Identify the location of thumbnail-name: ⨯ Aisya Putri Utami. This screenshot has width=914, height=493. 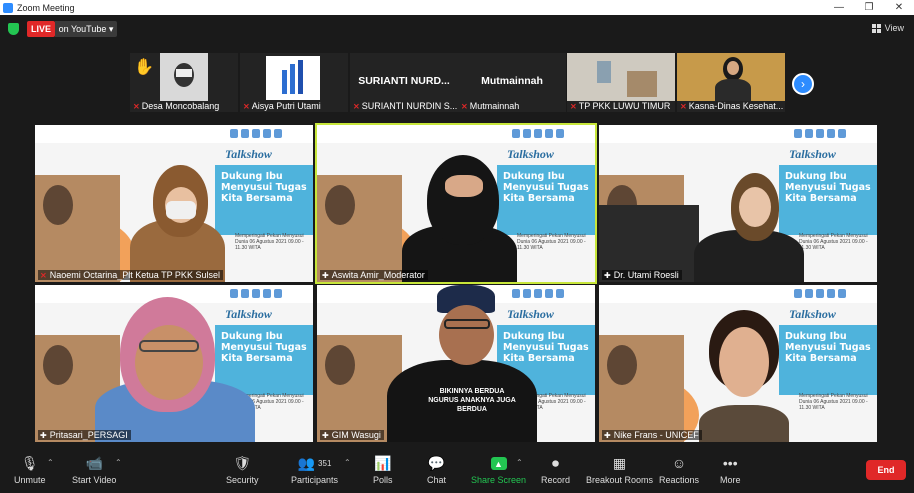
(282, 106).